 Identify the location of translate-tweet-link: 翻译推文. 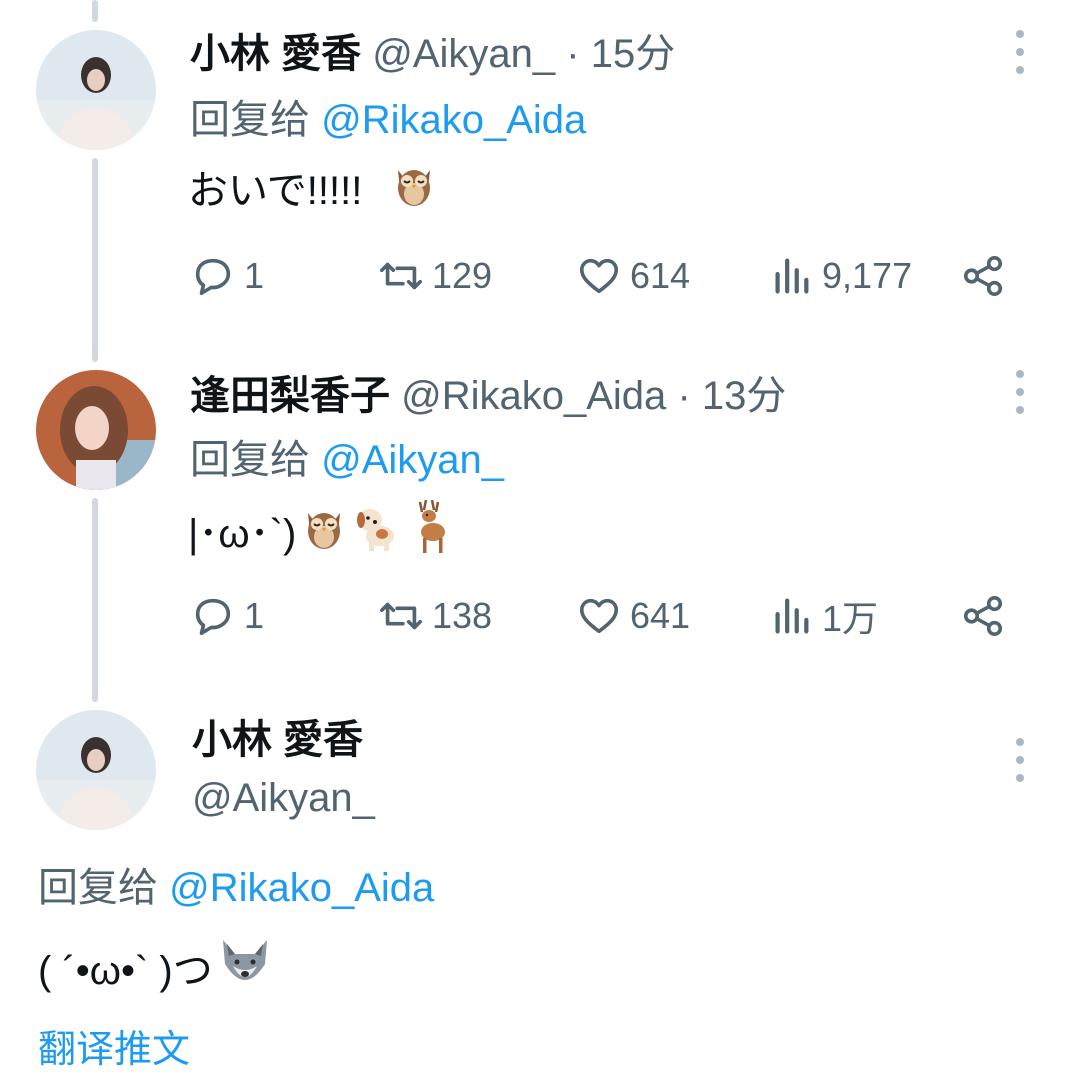
(114, 1050).